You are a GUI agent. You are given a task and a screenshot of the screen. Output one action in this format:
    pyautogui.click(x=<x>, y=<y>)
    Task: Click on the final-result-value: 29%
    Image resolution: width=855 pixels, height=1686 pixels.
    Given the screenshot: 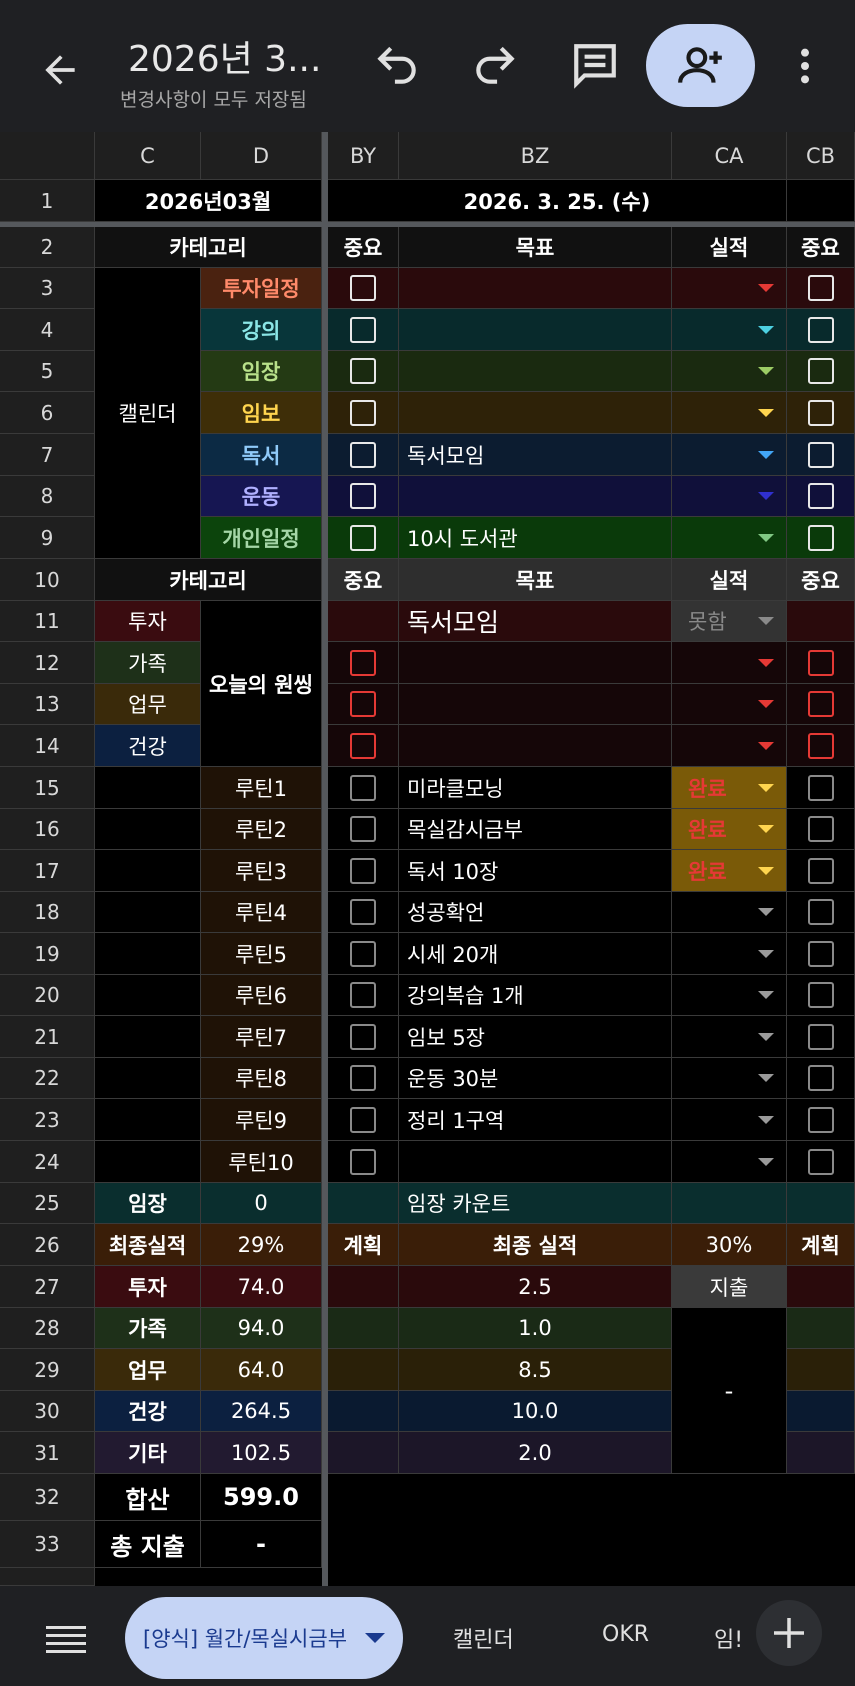 What is the action you would take?
    pyautogui.click(x=261, y=1245)
    